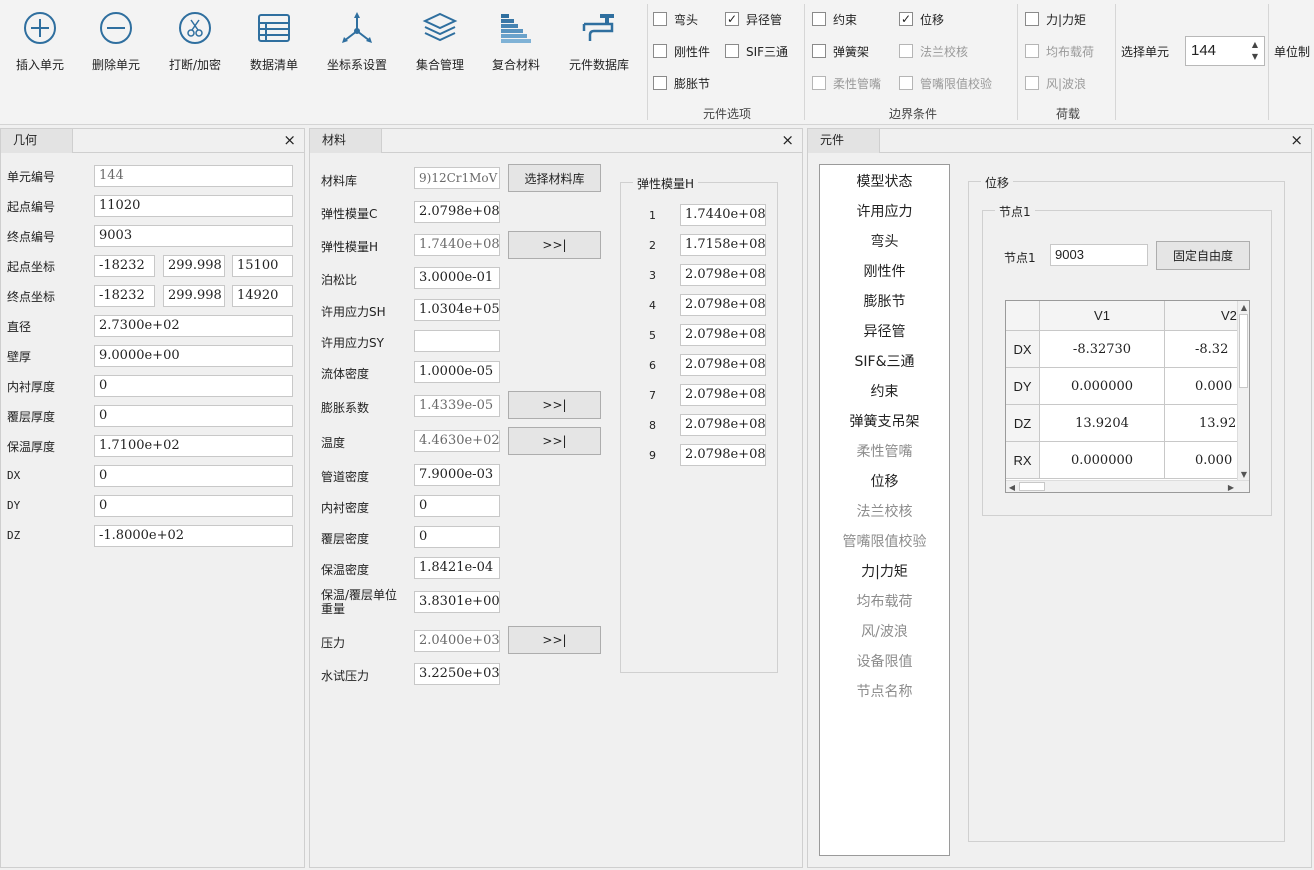 Image resolution: width=1314 pixels, height=870 pixels. Describe the element at coordinates (1032, 486) in the screenshot. I see `horizontal-scroll-thumb` at that location.